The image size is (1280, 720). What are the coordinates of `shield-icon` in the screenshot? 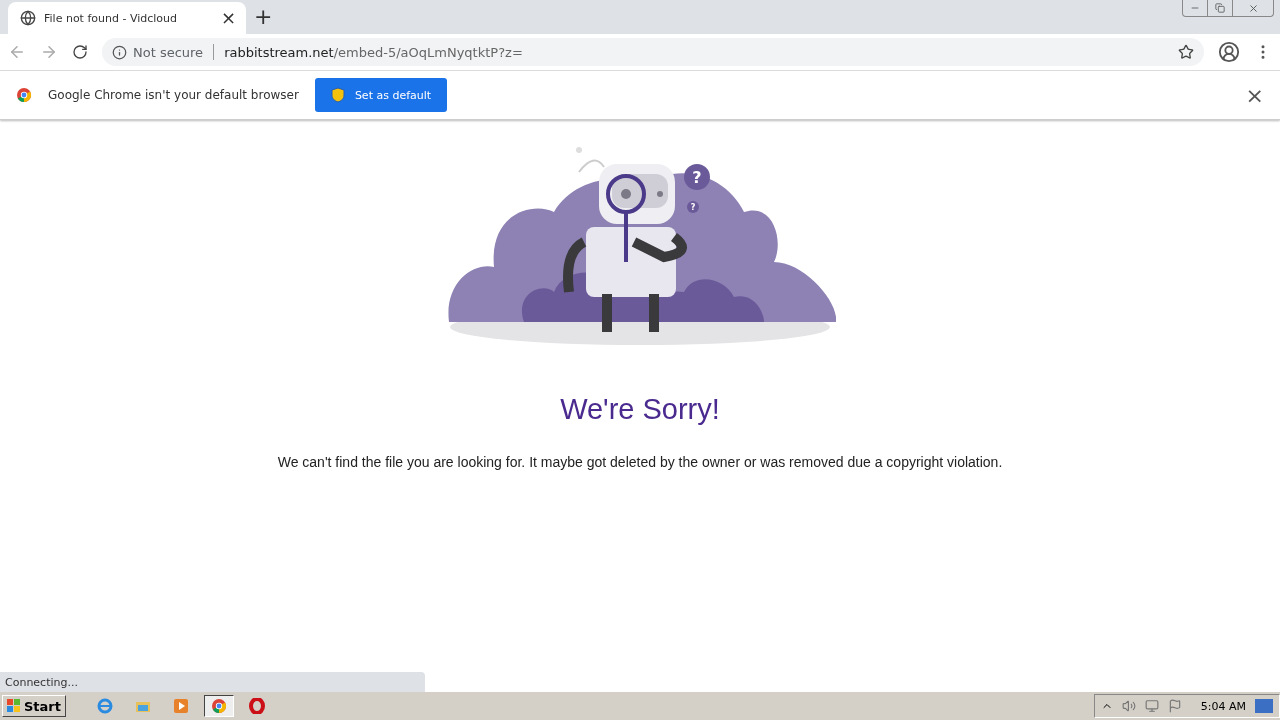 It's located at (337, 95).